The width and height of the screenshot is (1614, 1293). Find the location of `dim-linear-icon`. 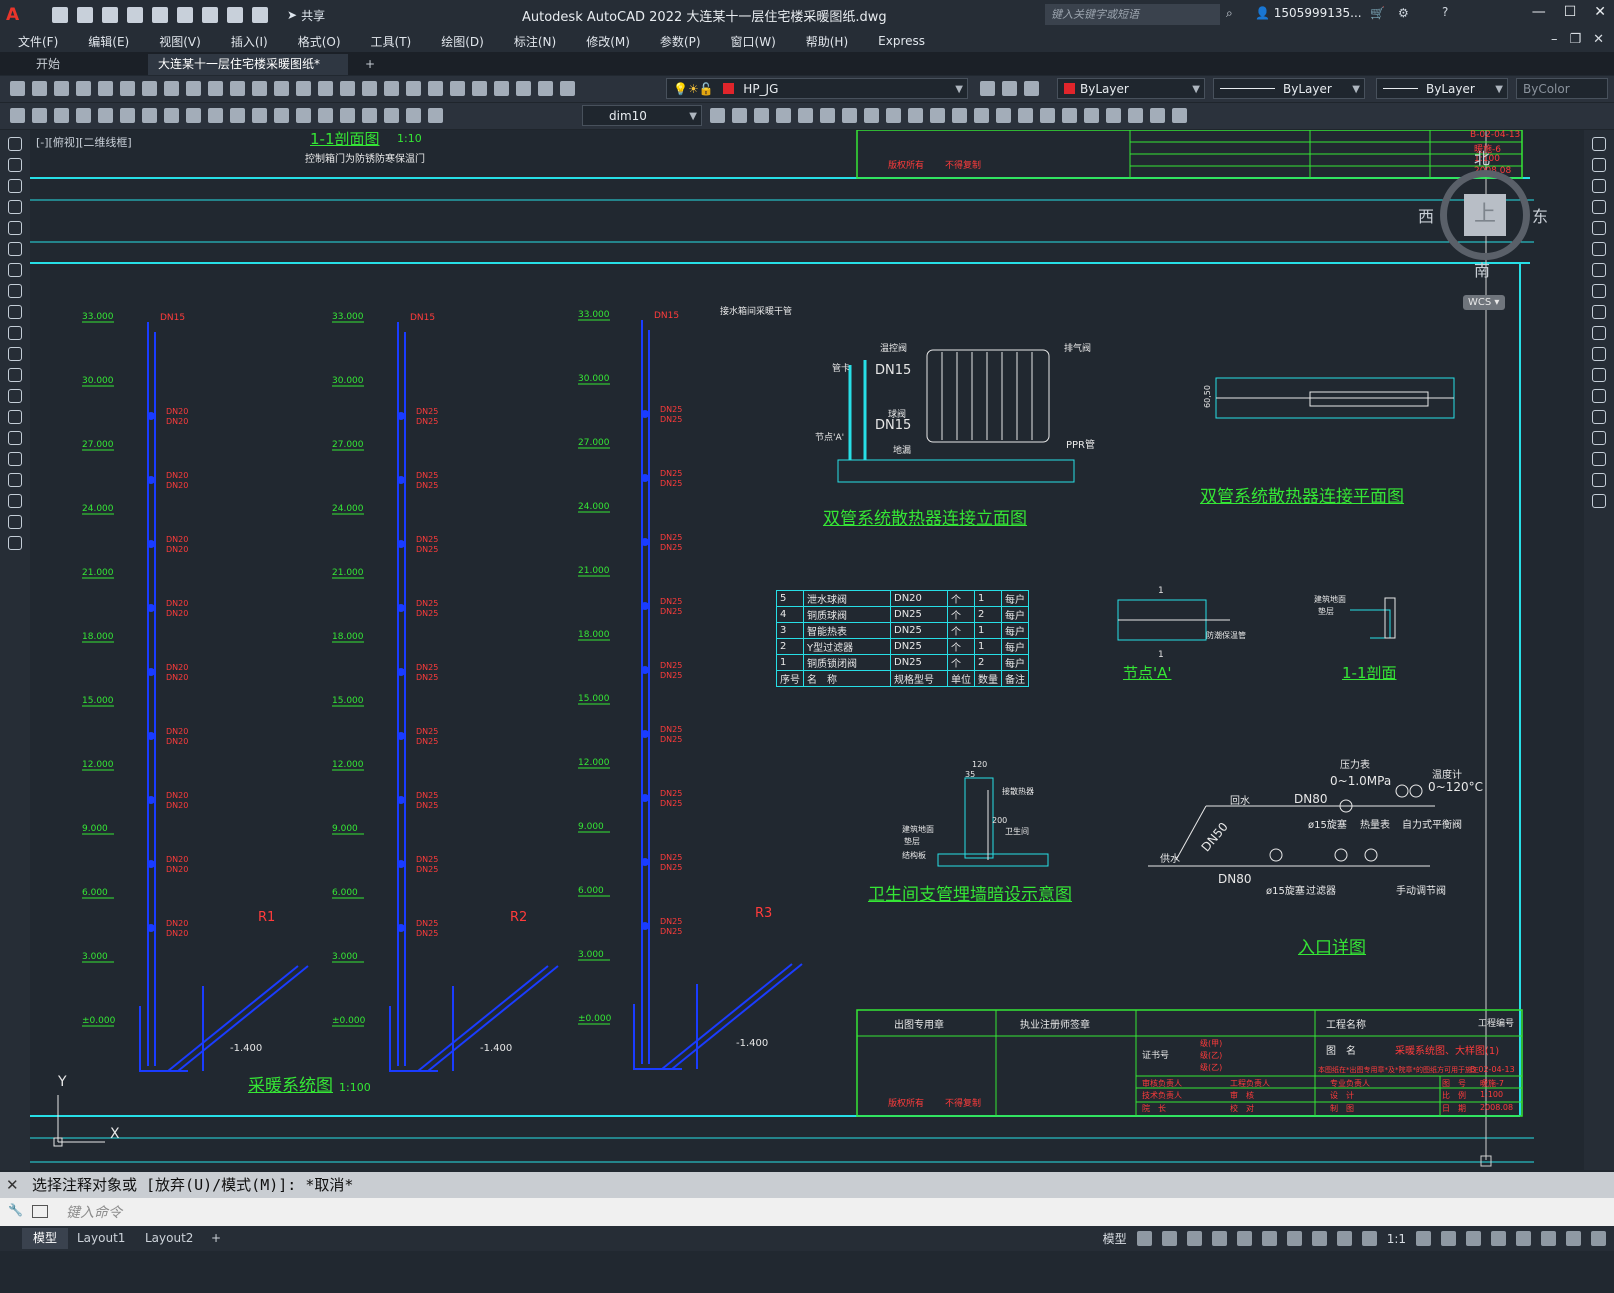

dim-linear-icon is located at coordinates (17, 115).